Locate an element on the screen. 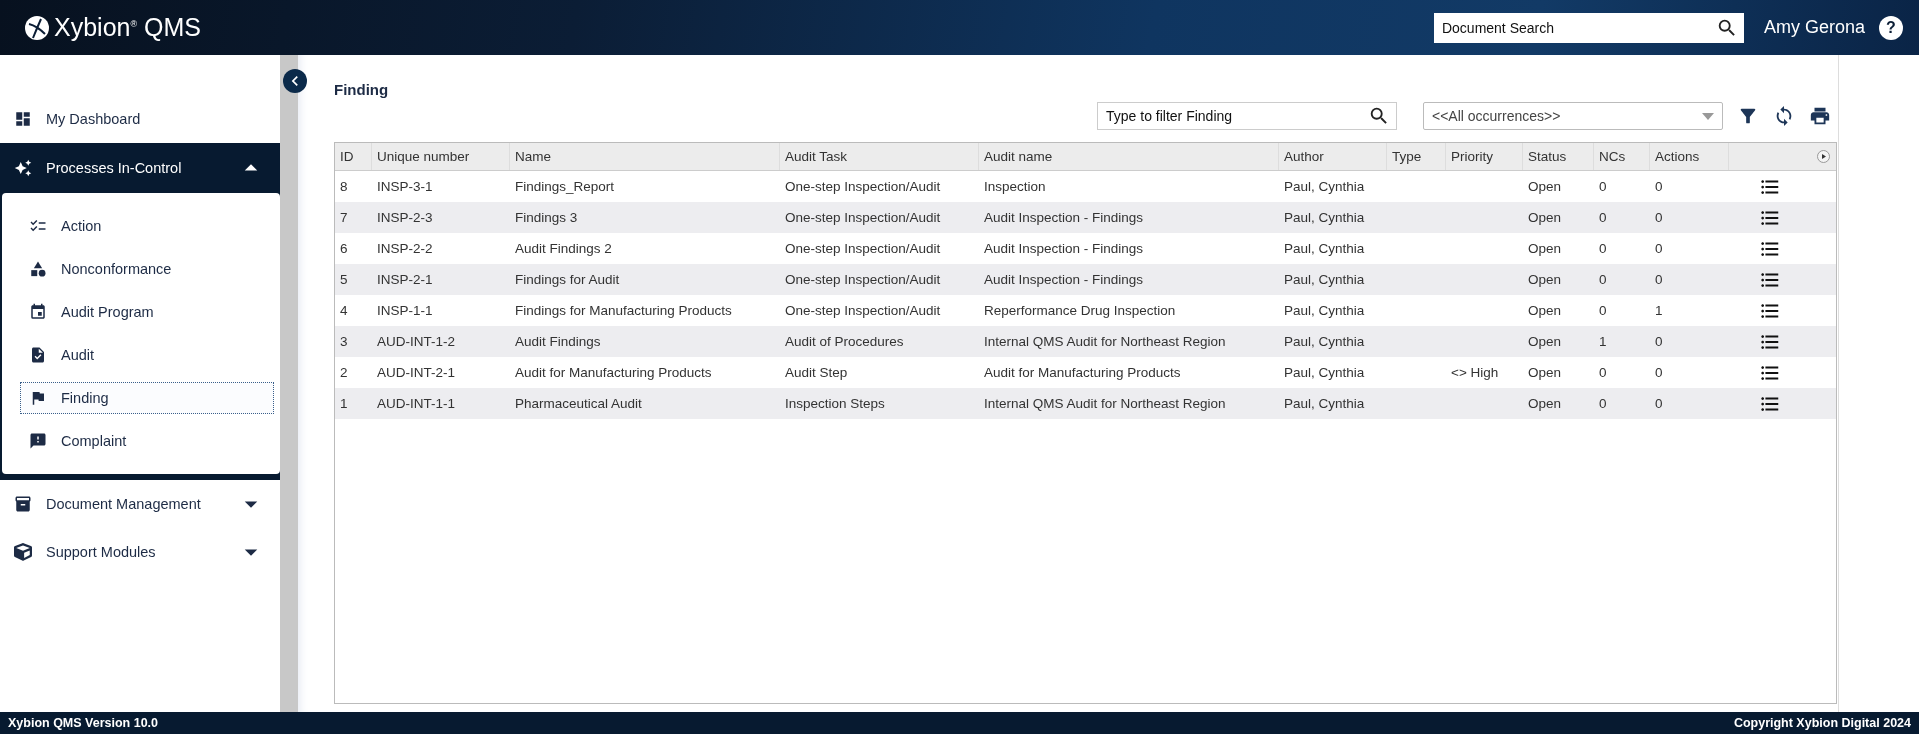  table-cell: Inspection Steps is located at coordinates (835, 403).